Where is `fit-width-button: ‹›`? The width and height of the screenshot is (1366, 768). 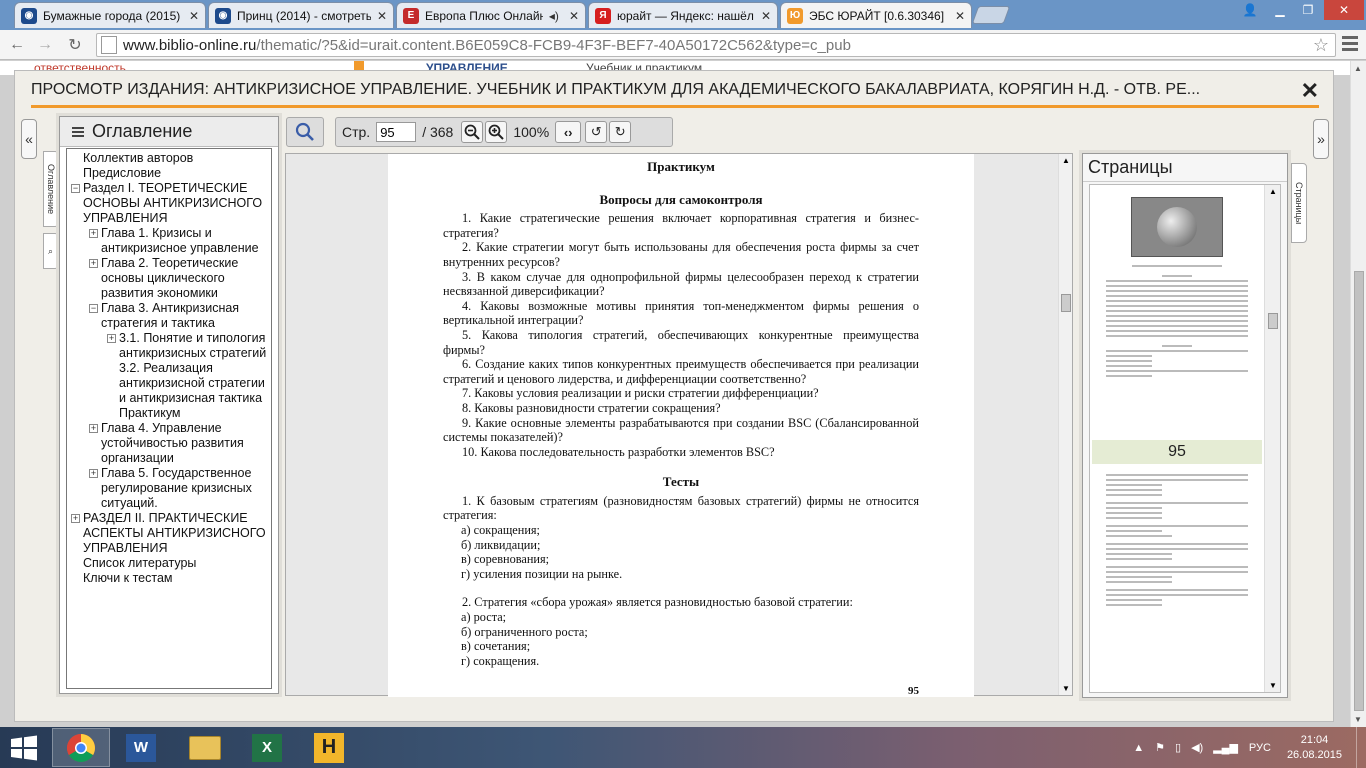 fit-width-button: ‹› is located at coordinates (568, 132).